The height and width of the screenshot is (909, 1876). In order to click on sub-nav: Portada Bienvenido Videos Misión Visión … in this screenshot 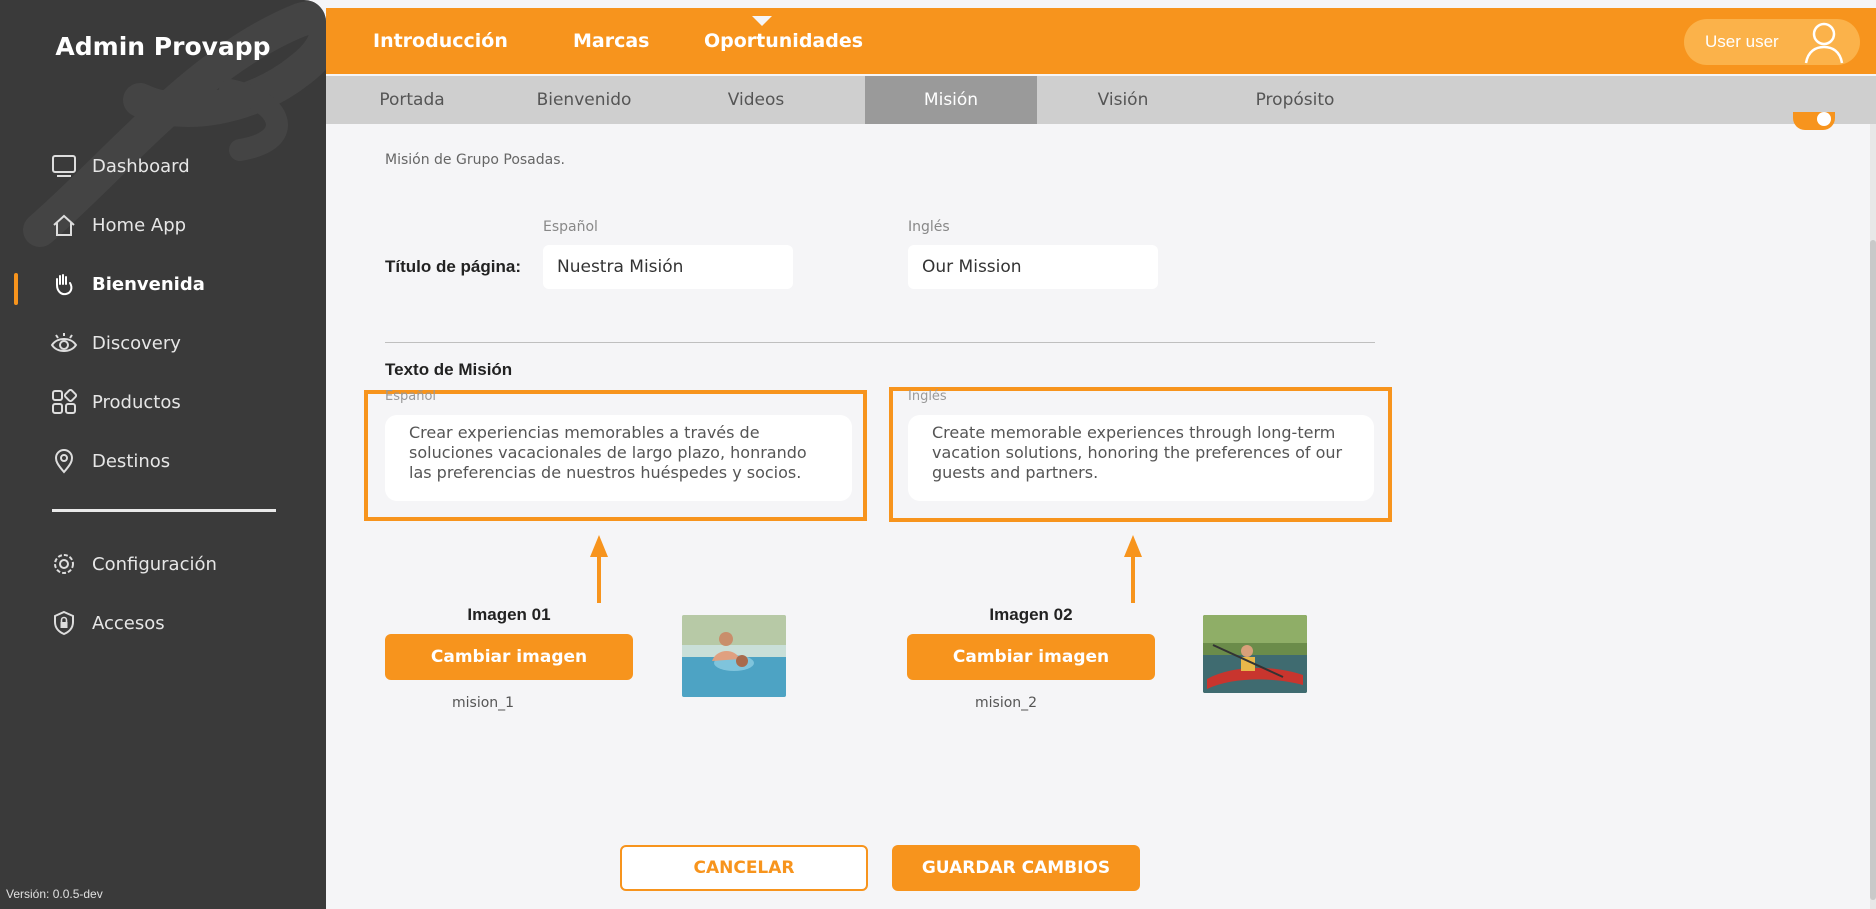, I will do `click(1101, 100)`.